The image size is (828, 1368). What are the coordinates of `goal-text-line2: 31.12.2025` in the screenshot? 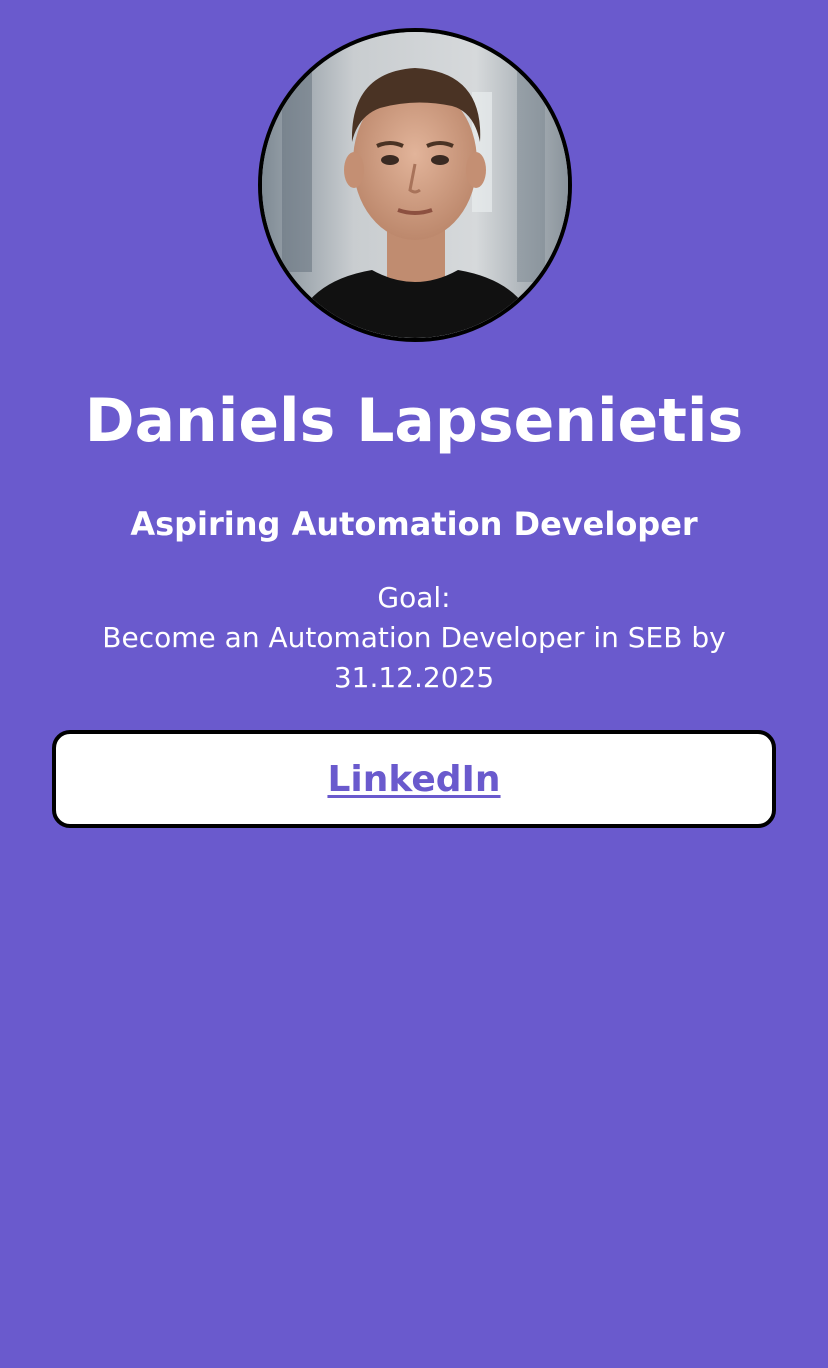 It's located at (414, 677).